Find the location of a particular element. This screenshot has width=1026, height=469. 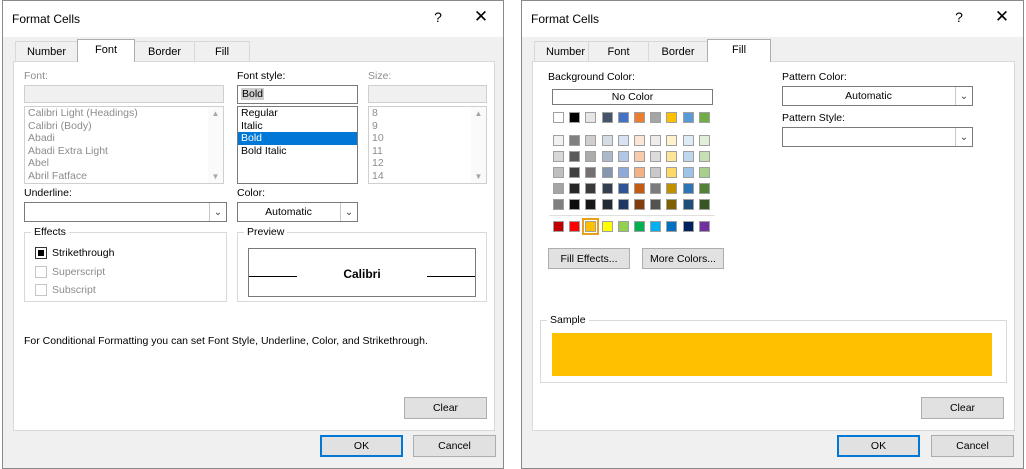

help-icon: ? is located at coordinates (959, 17).